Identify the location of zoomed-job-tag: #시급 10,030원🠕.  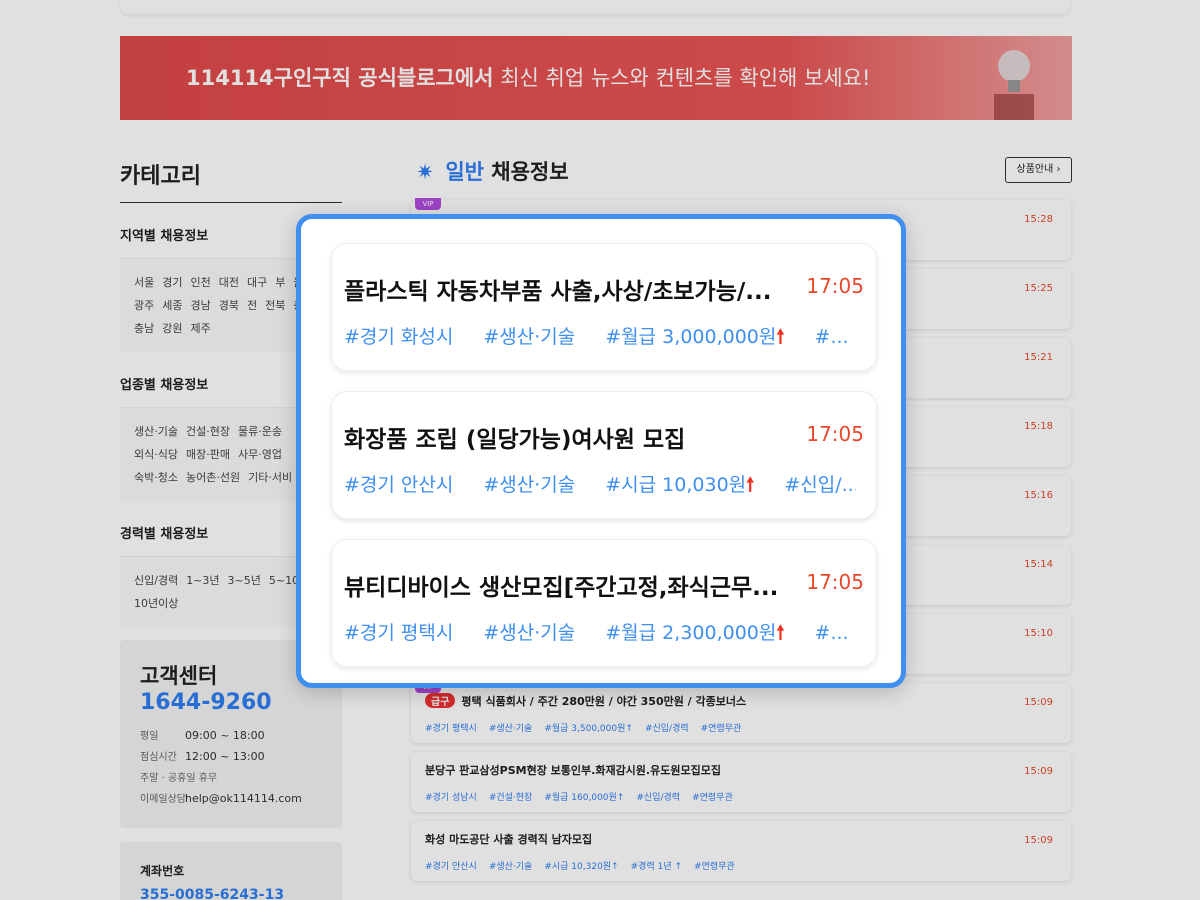
(679, 485).